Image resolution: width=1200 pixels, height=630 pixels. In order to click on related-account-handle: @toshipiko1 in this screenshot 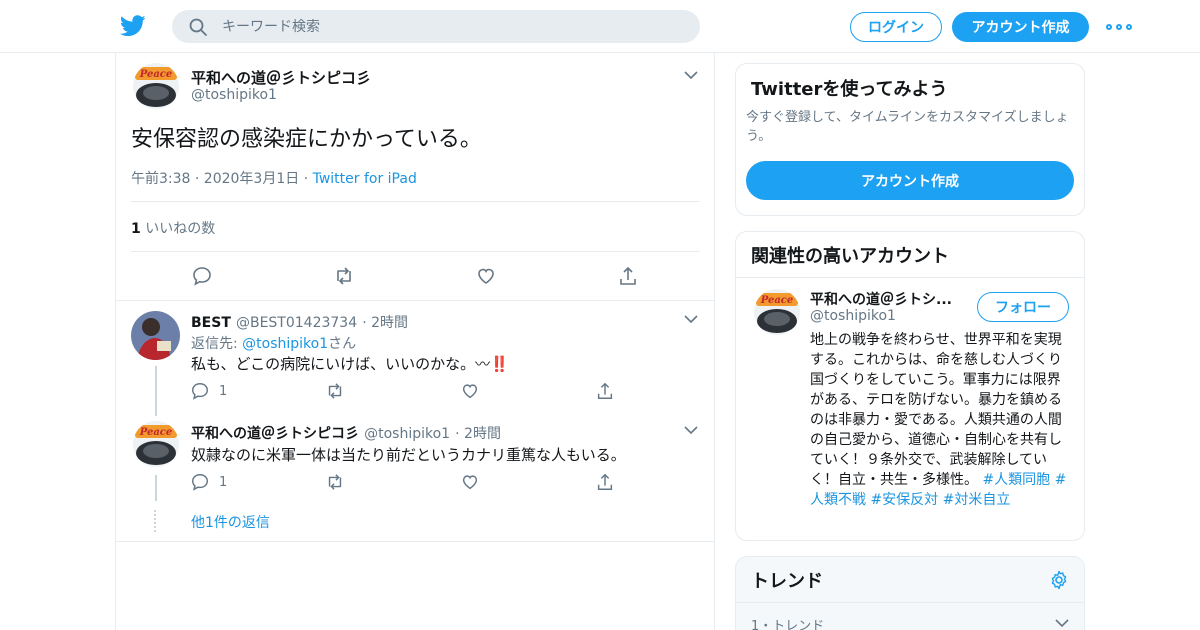, I will do `click(853, 316)`.